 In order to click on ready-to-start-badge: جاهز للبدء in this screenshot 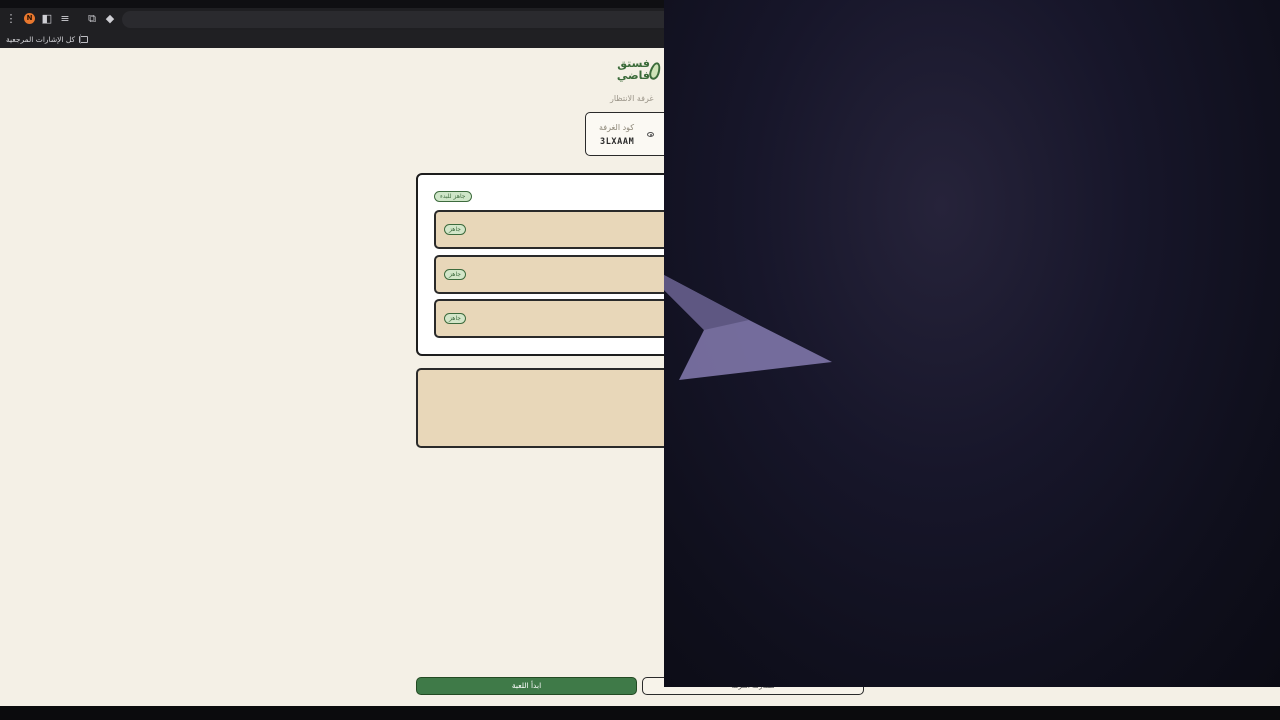, I will do `click(453, 196)`.